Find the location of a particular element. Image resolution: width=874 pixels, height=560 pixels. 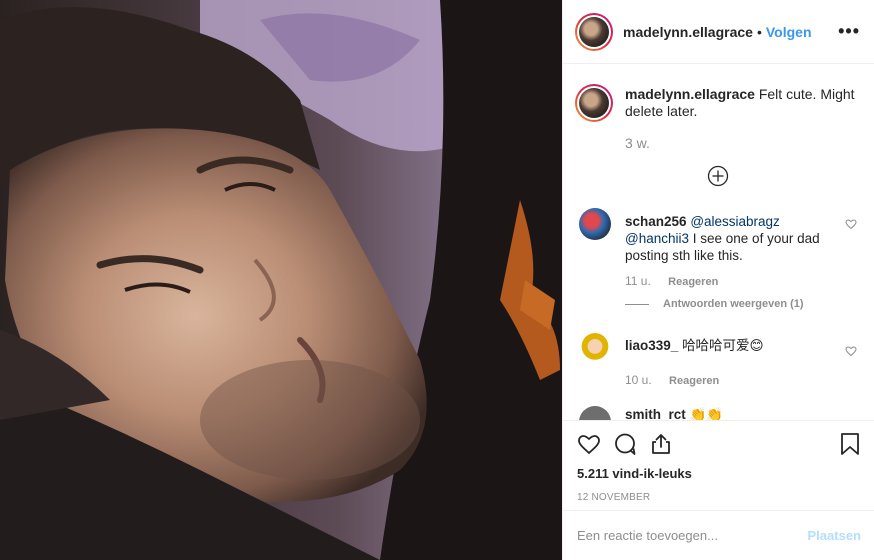

add-comment-bar: Plaatsen is located at coordinates (718, 535).